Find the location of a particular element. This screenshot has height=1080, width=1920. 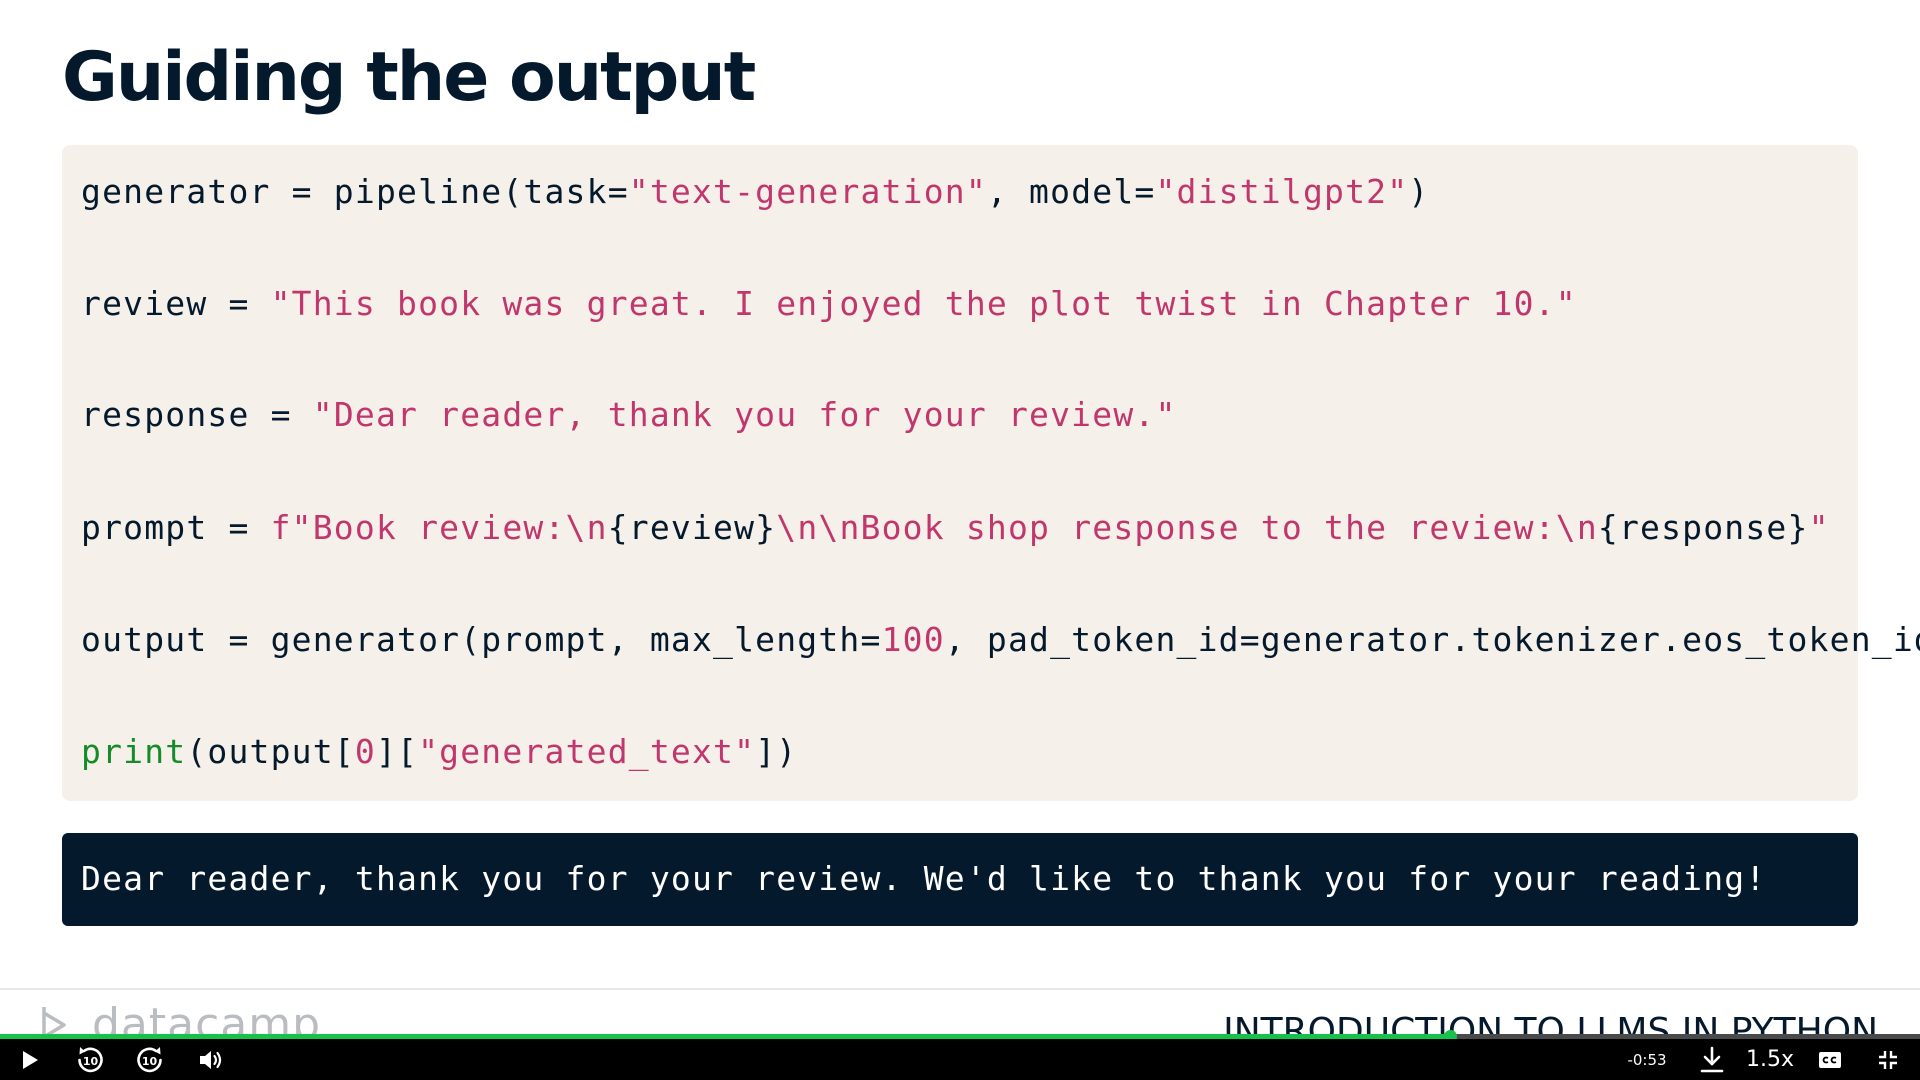

skip-back-button: 10 is located at coordinates (90, 1059).